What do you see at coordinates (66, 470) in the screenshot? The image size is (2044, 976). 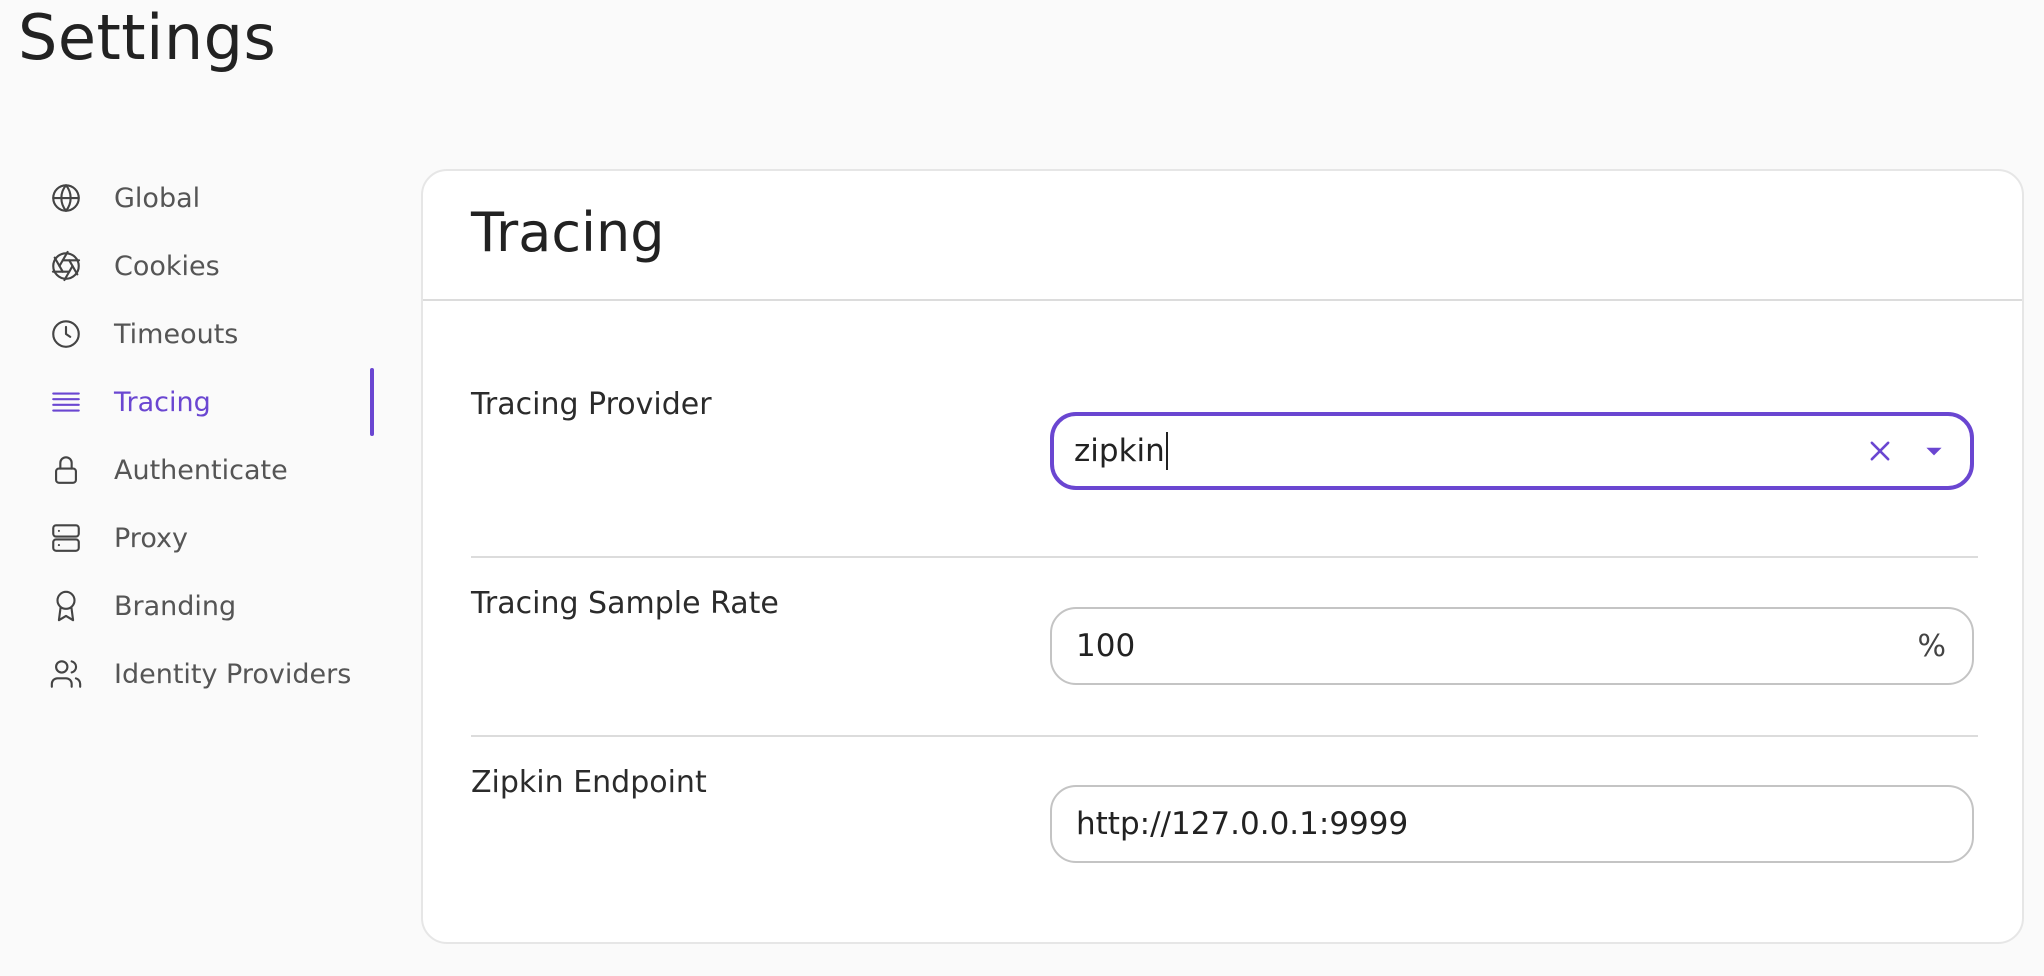 I see `lock-icon` at bounding box center [66, 470].